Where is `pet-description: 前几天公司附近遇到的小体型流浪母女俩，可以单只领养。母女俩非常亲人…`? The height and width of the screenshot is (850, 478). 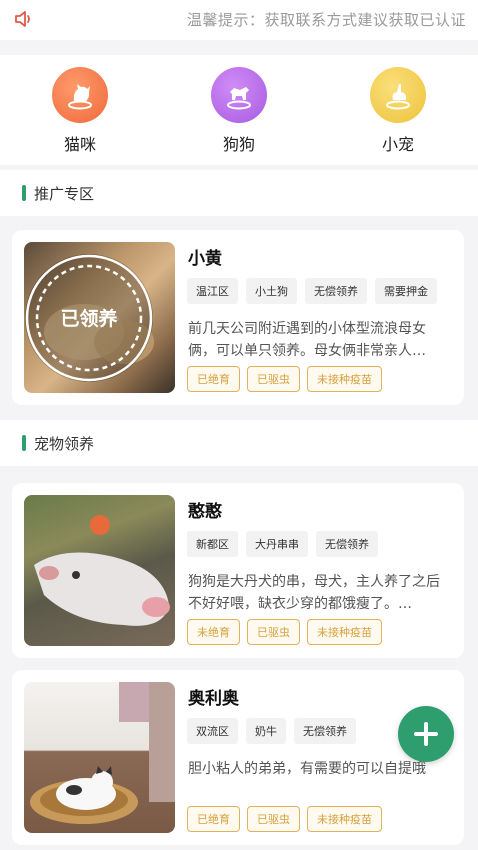
pet-description: 前几天公司附近遇到的小体型流浪母女俩，可以单只领养。母女俩非常亲人… is located at coordinates (307, 340).